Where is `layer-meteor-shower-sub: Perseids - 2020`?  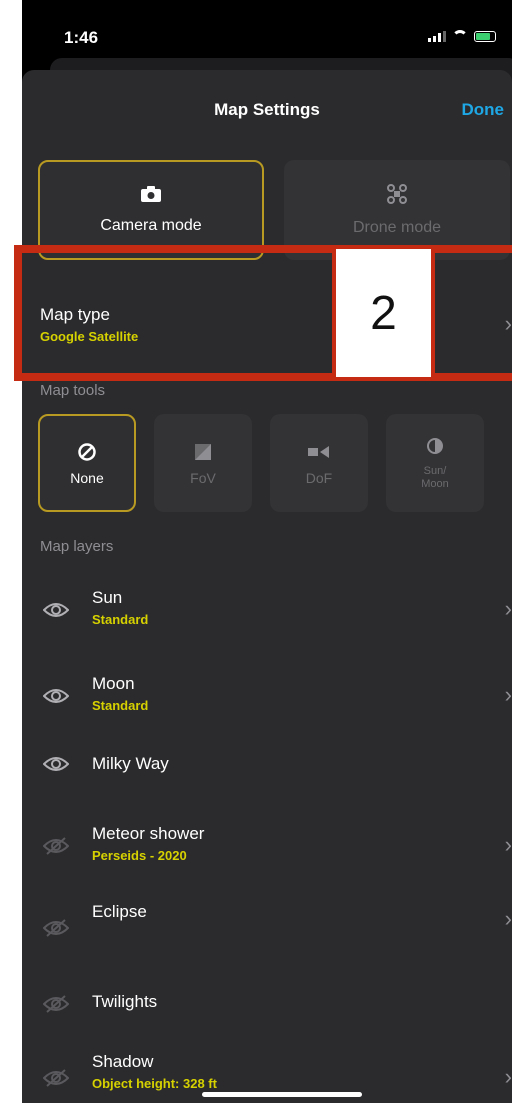 layer-meteor-shower-sub: Perseids - 2020 is located at coordinates (139, 855).